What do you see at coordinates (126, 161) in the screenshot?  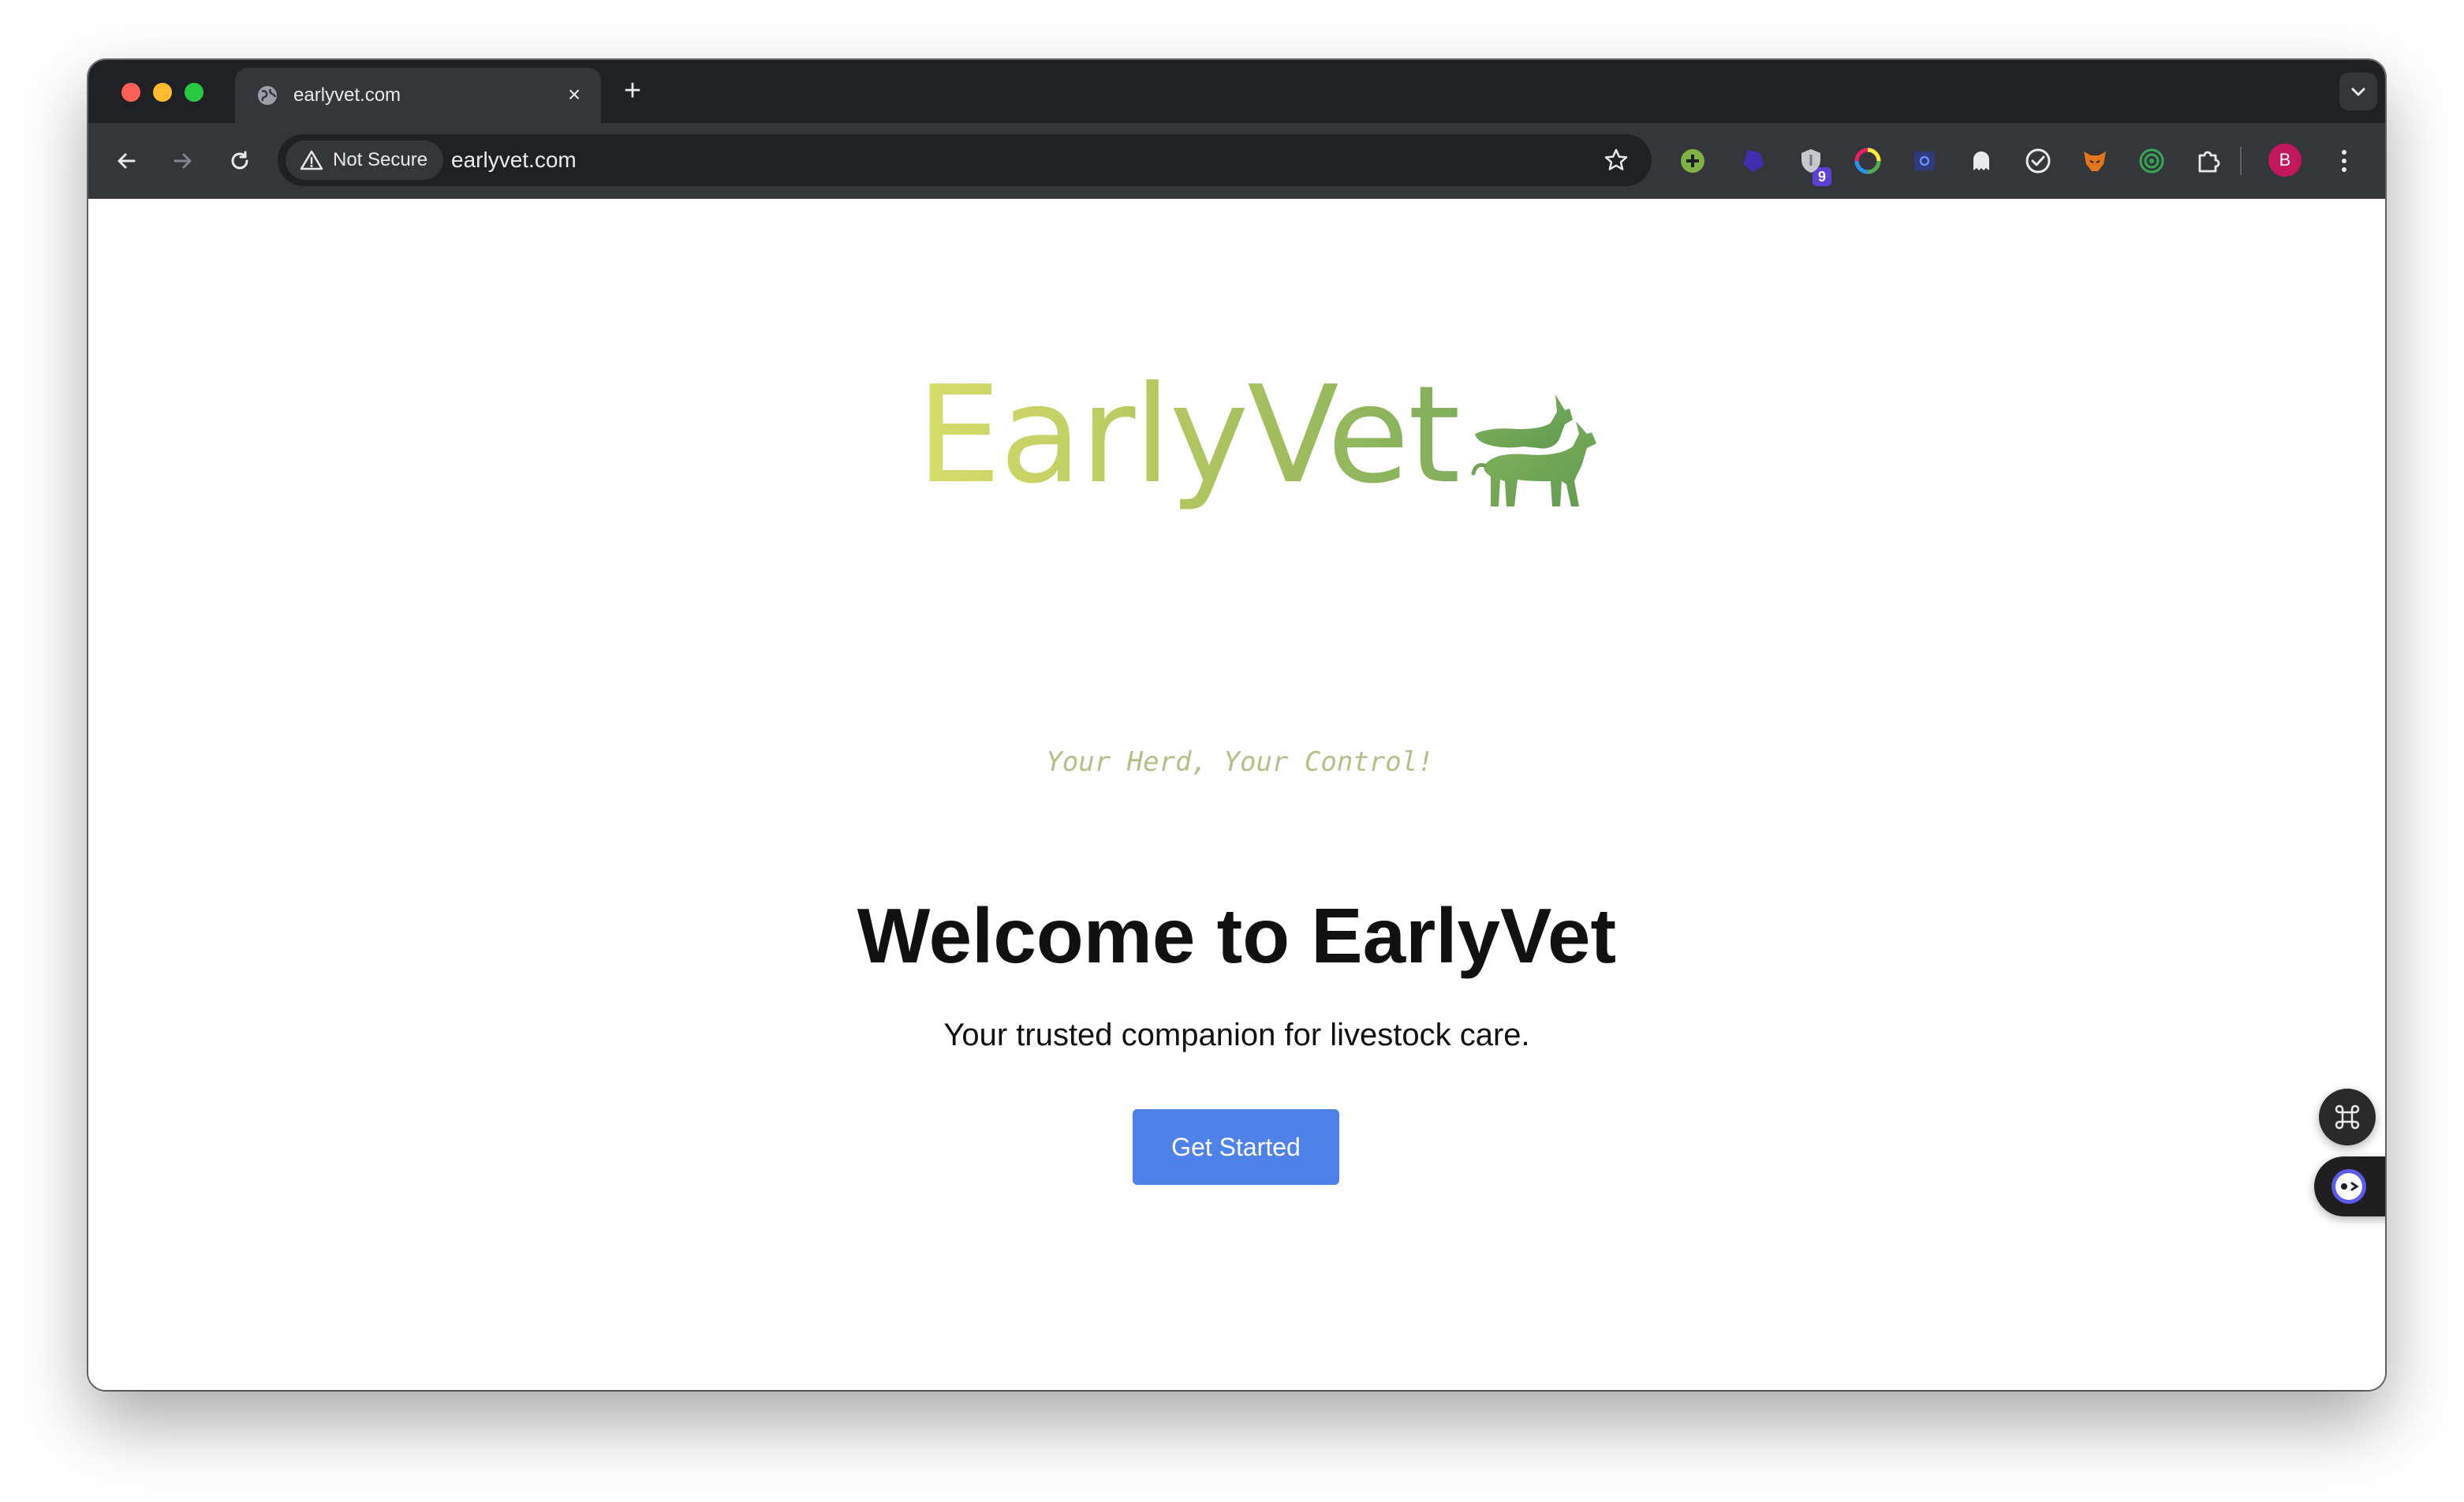 I see `back-arrow-icon` at bounding box center [126, 161].